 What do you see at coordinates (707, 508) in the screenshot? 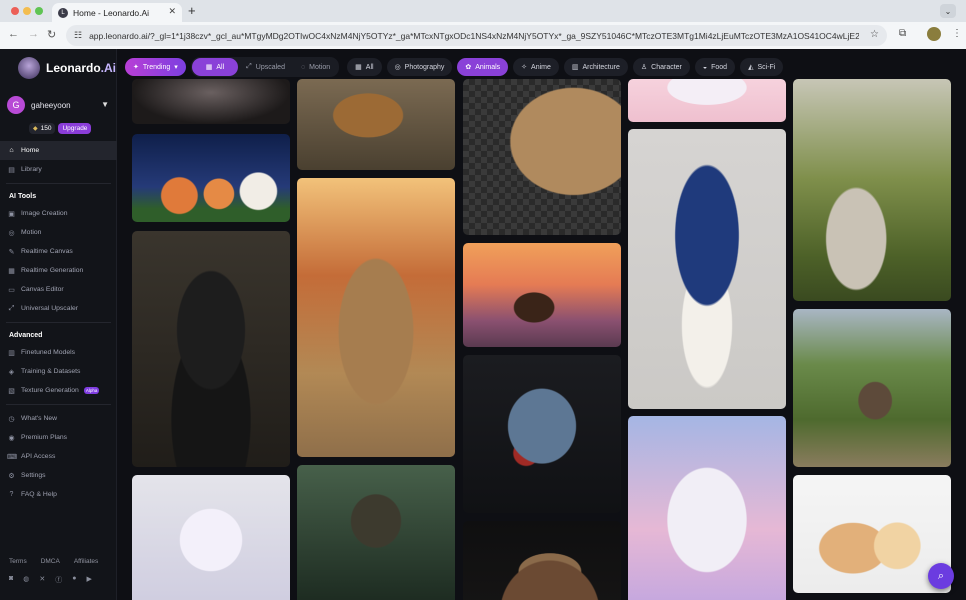
I see `gallery-image-white-fluffy-cat` at bounding box center [707, 508].